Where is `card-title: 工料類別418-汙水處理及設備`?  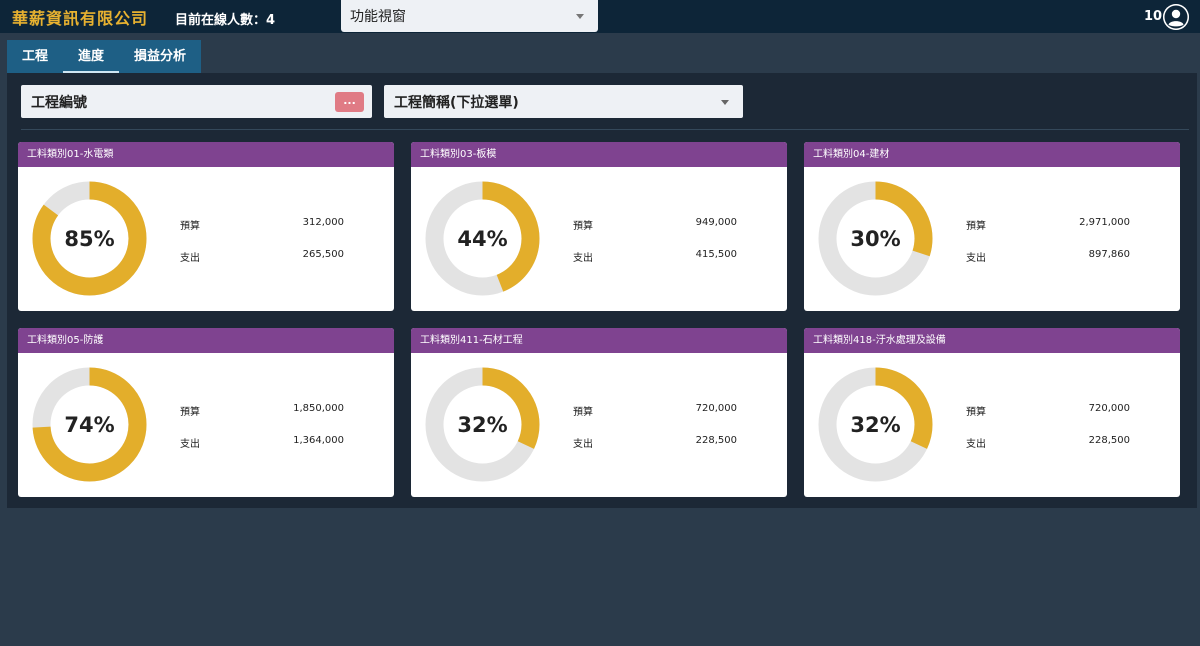 card-title: 工料類別418-汙水處理及設備 is located at coordinates (992, 340).